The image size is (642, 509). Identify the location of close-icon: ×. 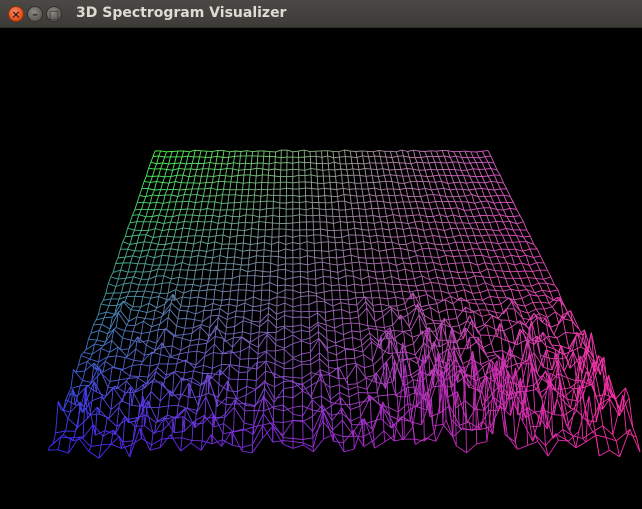
(16, 14).